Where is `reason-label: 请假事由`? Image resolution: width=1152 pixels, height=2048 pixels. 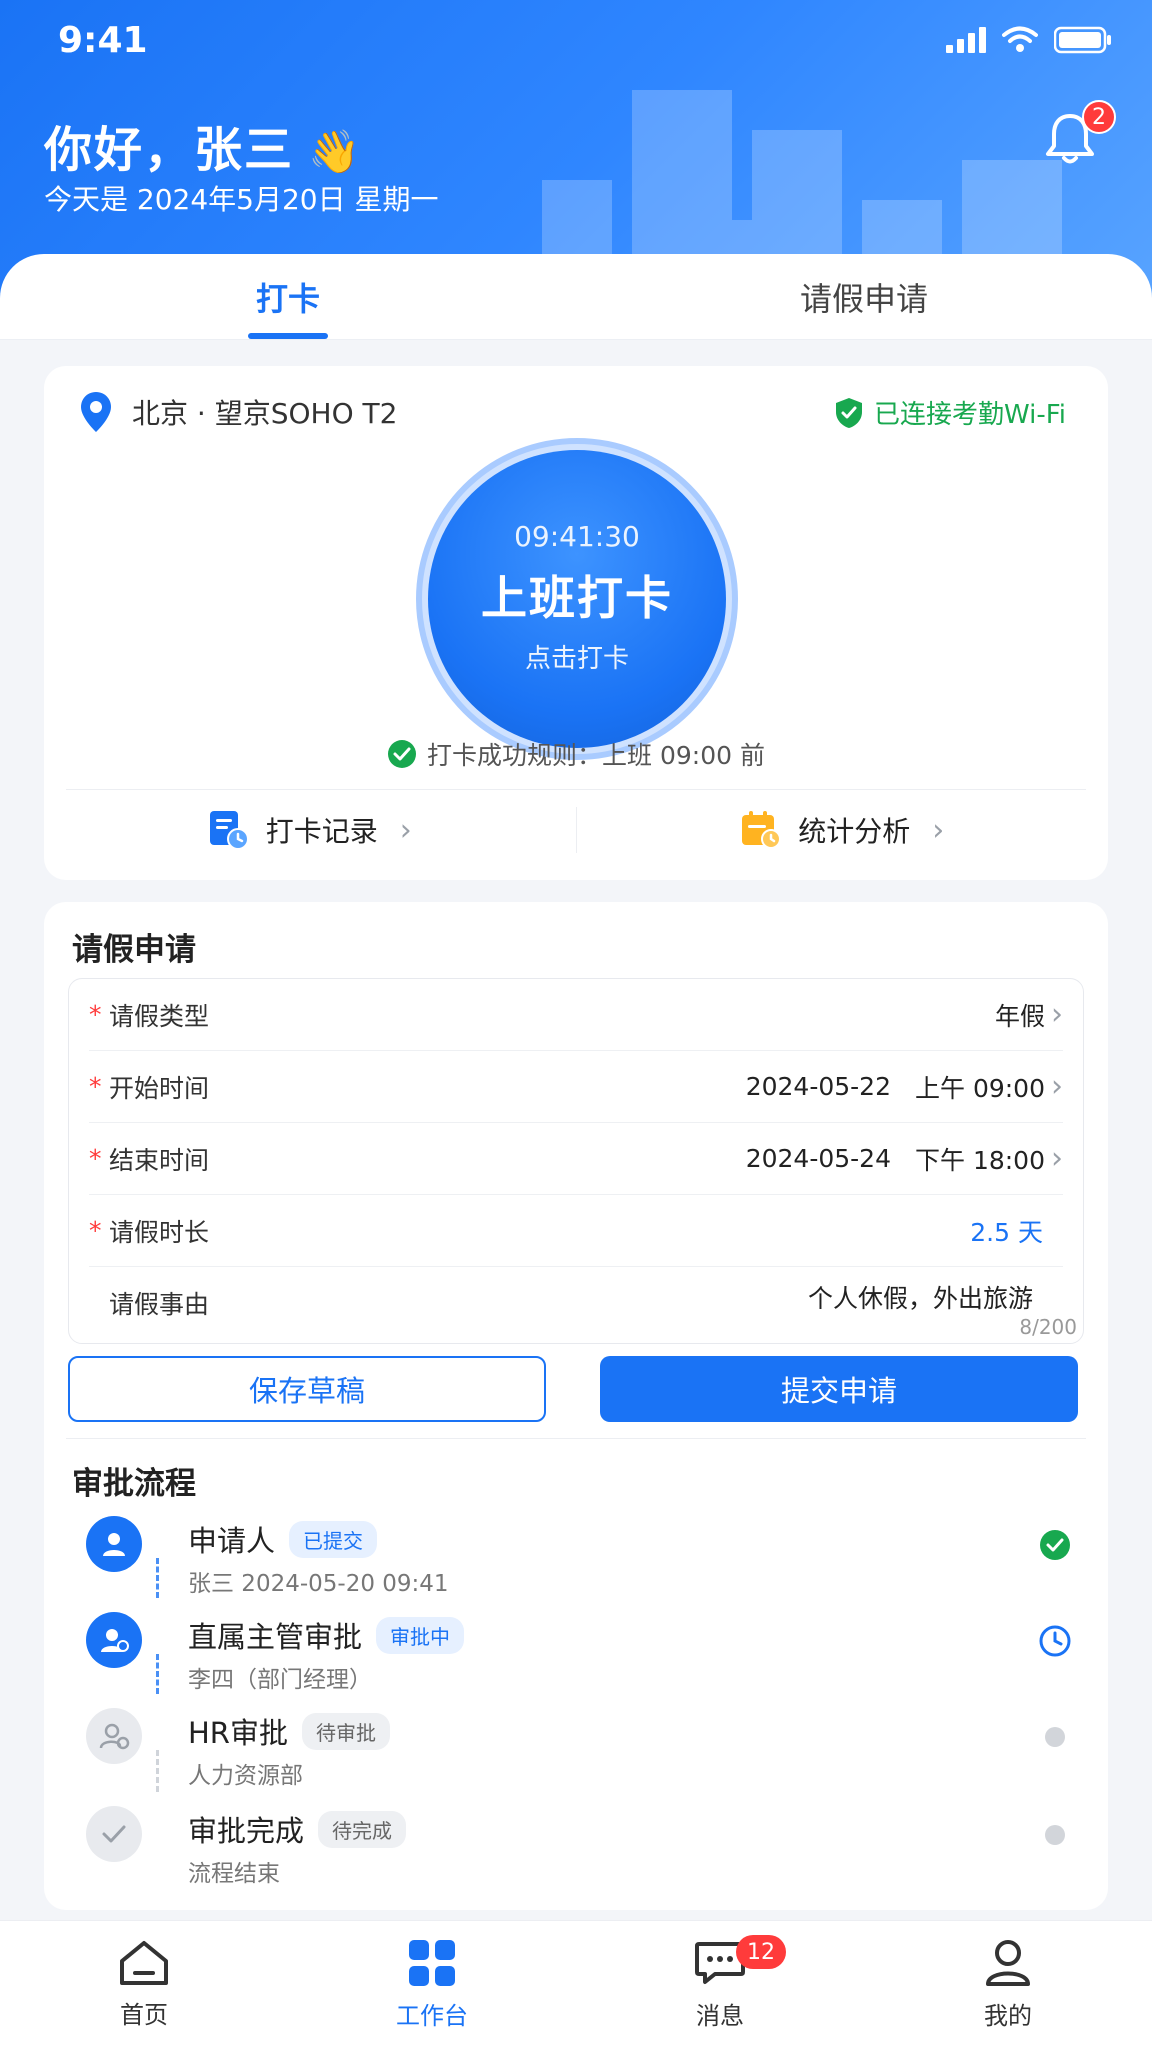 reason-label: 请假事由 is located at coordinates (159, 1304).